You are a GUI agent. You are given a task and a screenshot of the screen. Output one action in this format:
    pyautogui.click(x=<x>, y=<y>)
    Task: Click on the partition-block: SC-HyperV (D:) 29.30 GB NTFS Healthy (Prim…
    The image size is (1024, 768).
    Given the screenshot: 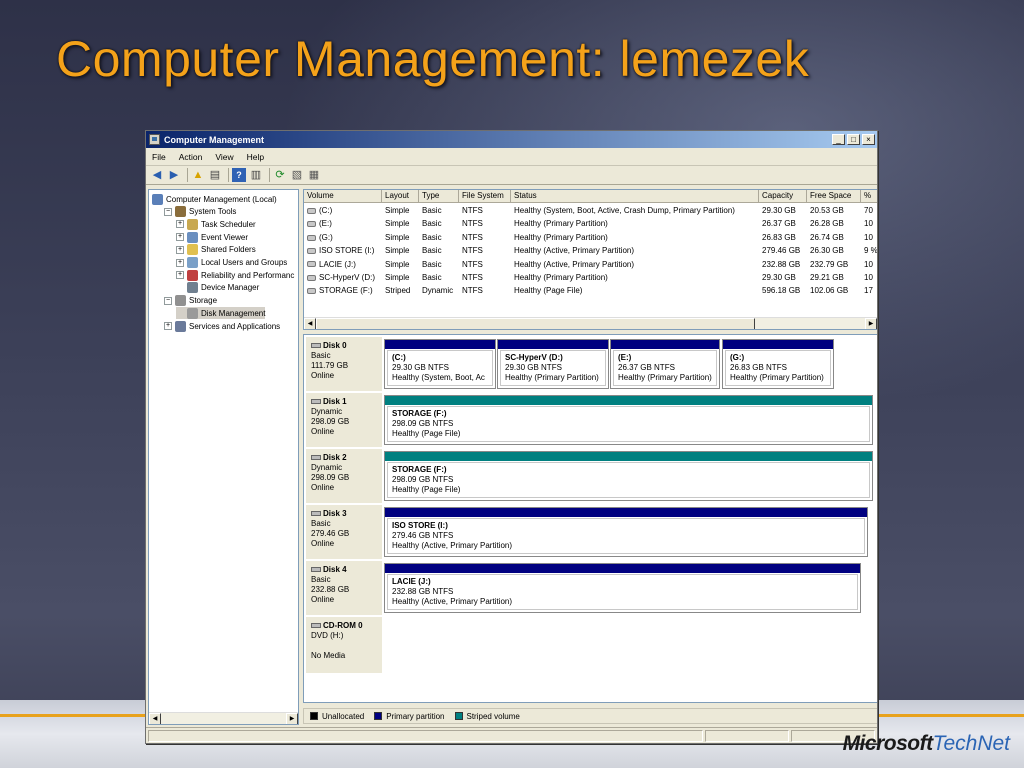 What is the action you would take?
    pyautogui.click(x=553, y=364)
    